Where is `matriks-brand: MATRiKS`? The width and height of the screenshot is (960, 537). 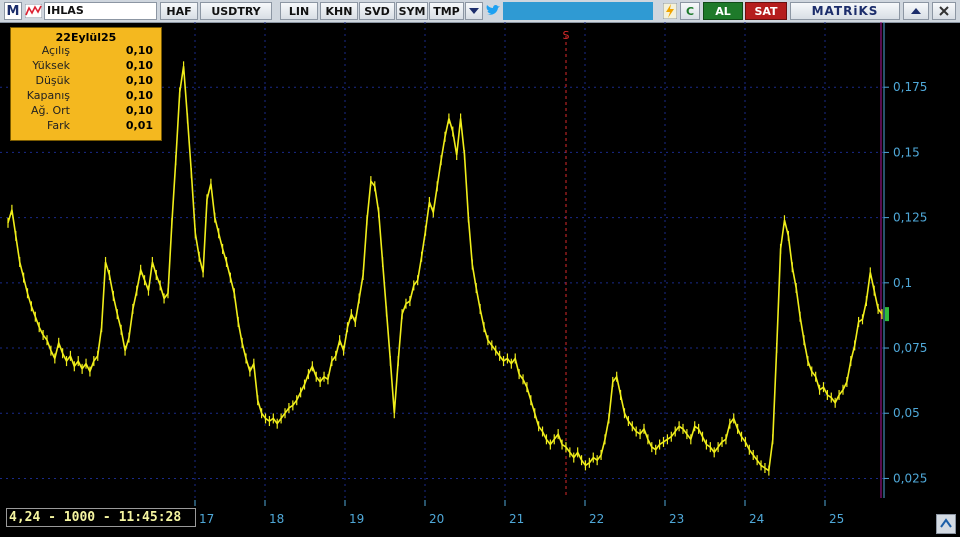 matriks-brand: MATRiKS is located at coordinates (845, 11).